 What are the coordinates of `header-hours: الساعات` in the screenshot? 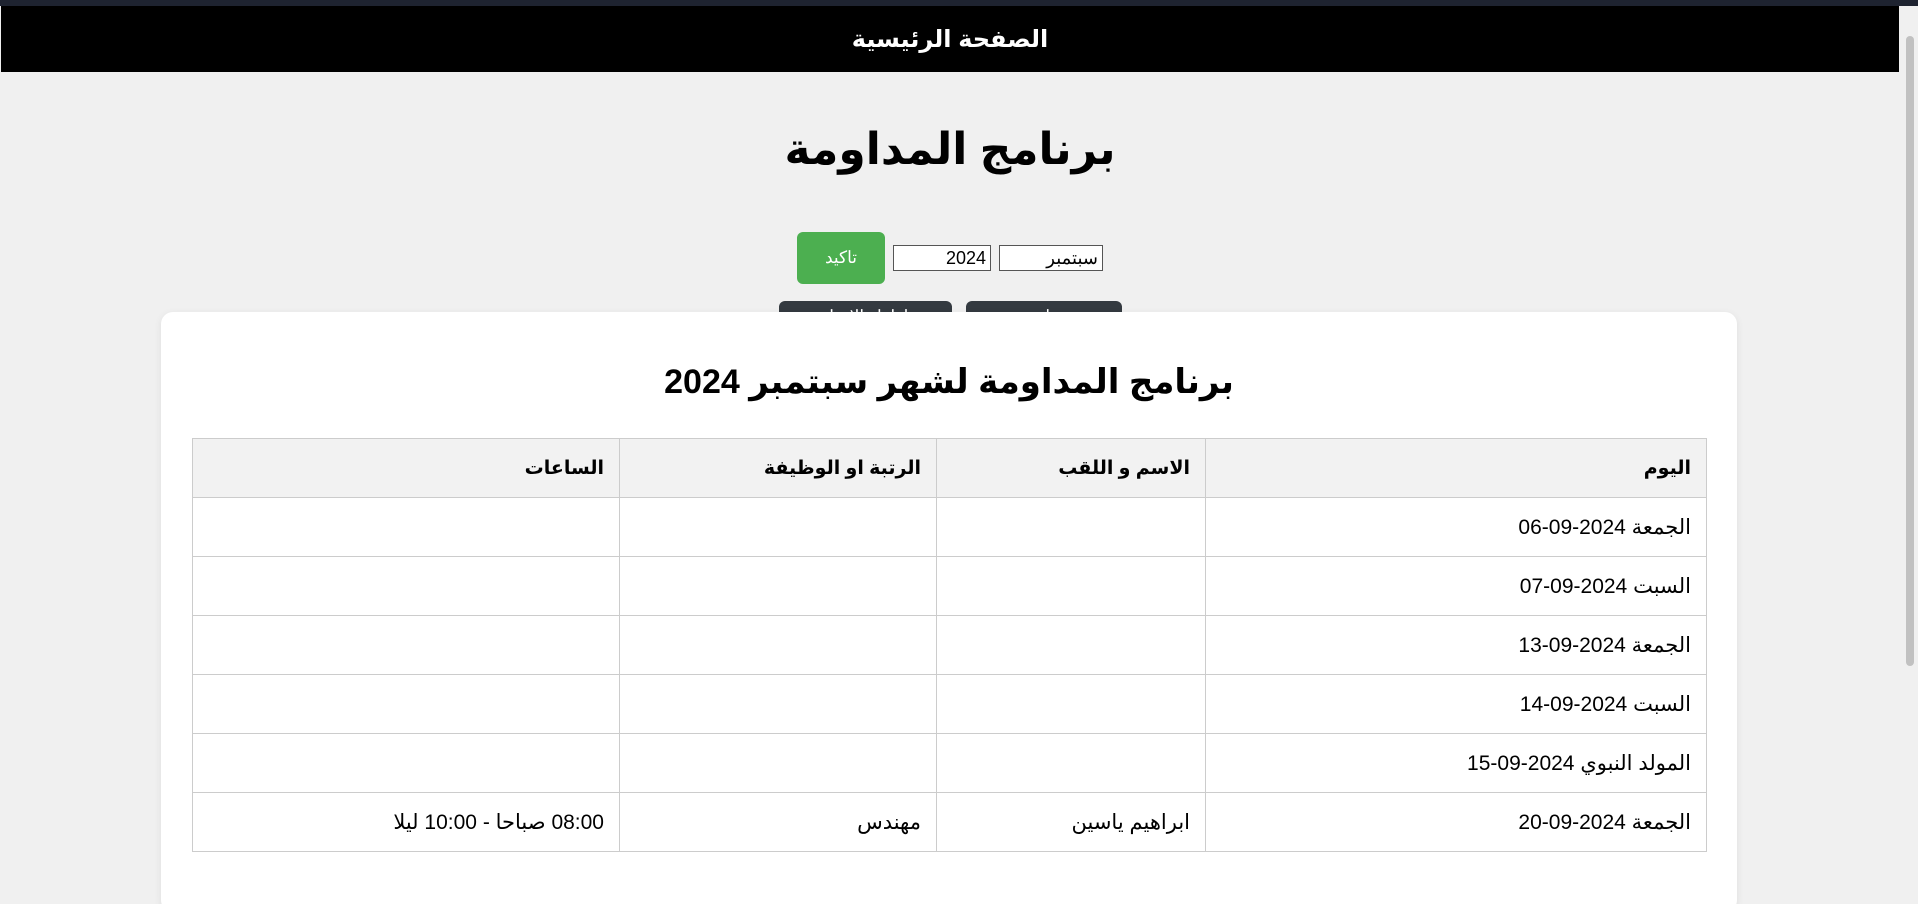 It's located at (406, 468).